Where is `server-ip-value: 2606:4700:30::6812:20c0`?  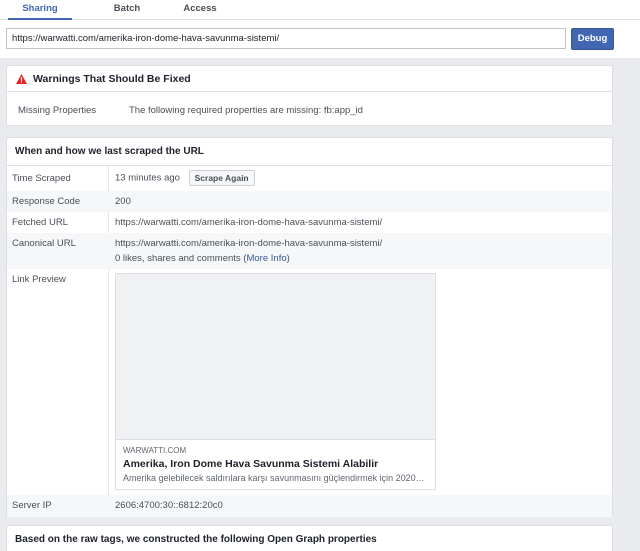 server-ip-value: 2606:4700:30::6812:20c0 is located at coordinates (169, 505).